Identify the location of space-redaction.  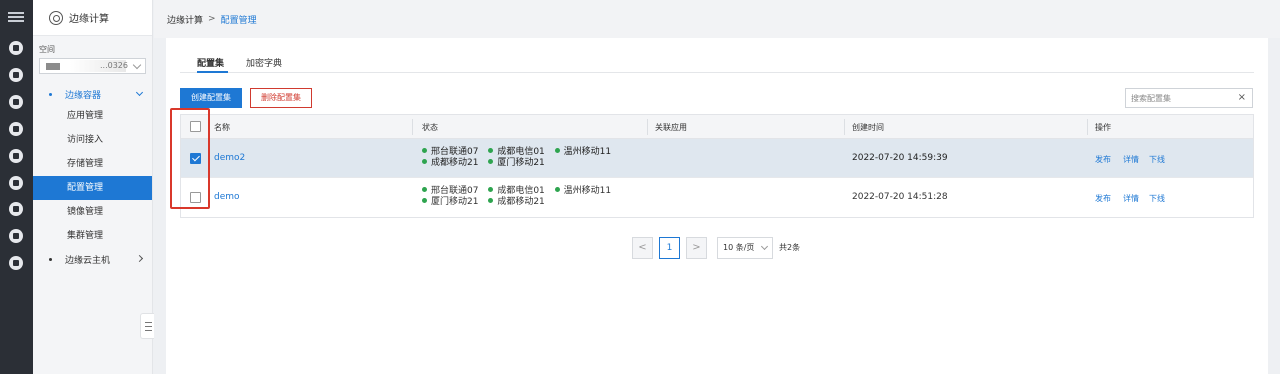
(53, 66).